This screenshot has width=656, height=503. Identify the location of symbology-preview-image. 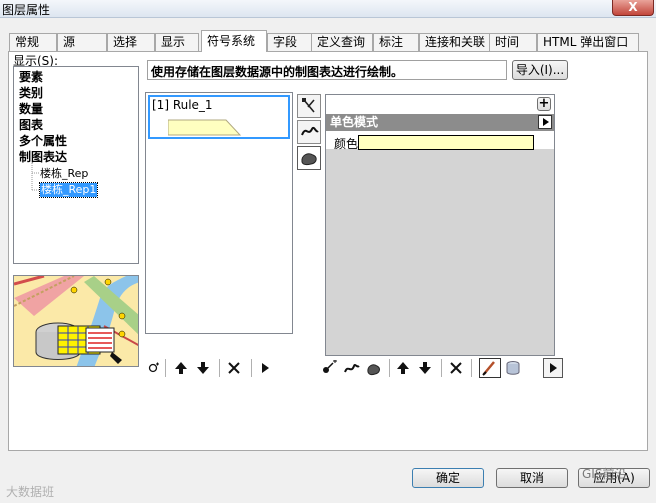
(76, 321).